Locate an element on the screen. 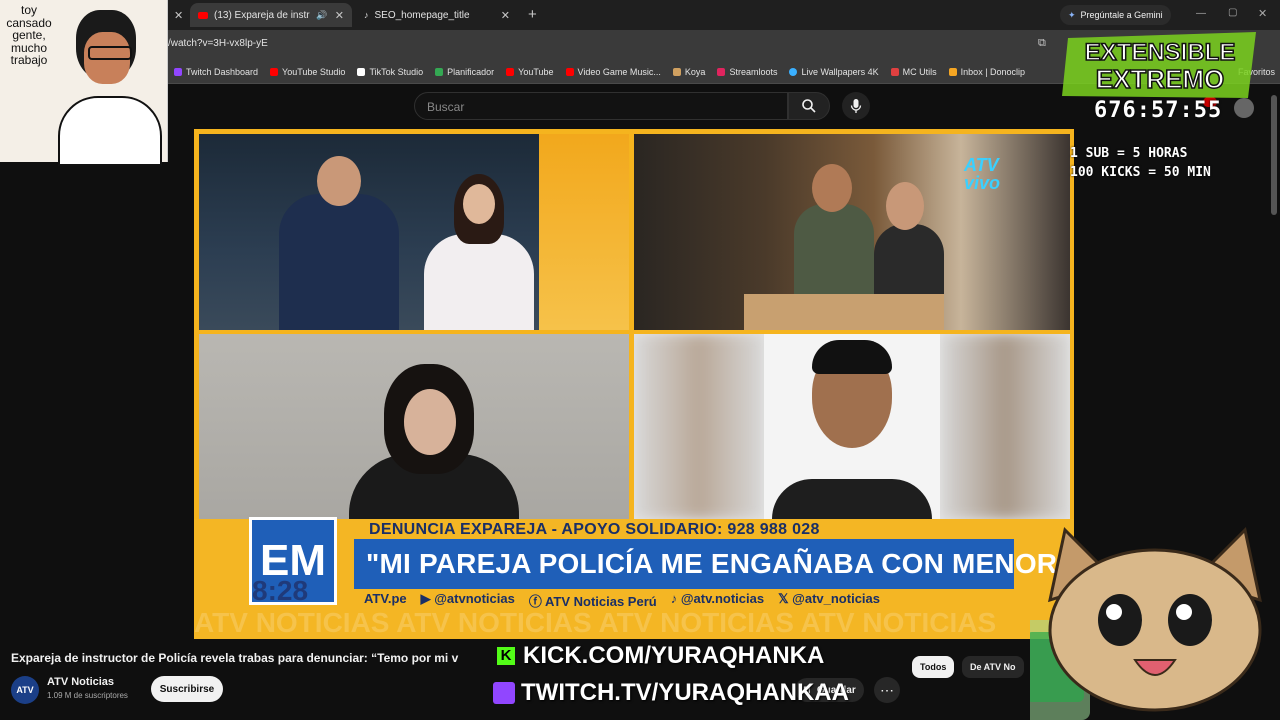  voice-search-button is located at coordinates (856, 106).